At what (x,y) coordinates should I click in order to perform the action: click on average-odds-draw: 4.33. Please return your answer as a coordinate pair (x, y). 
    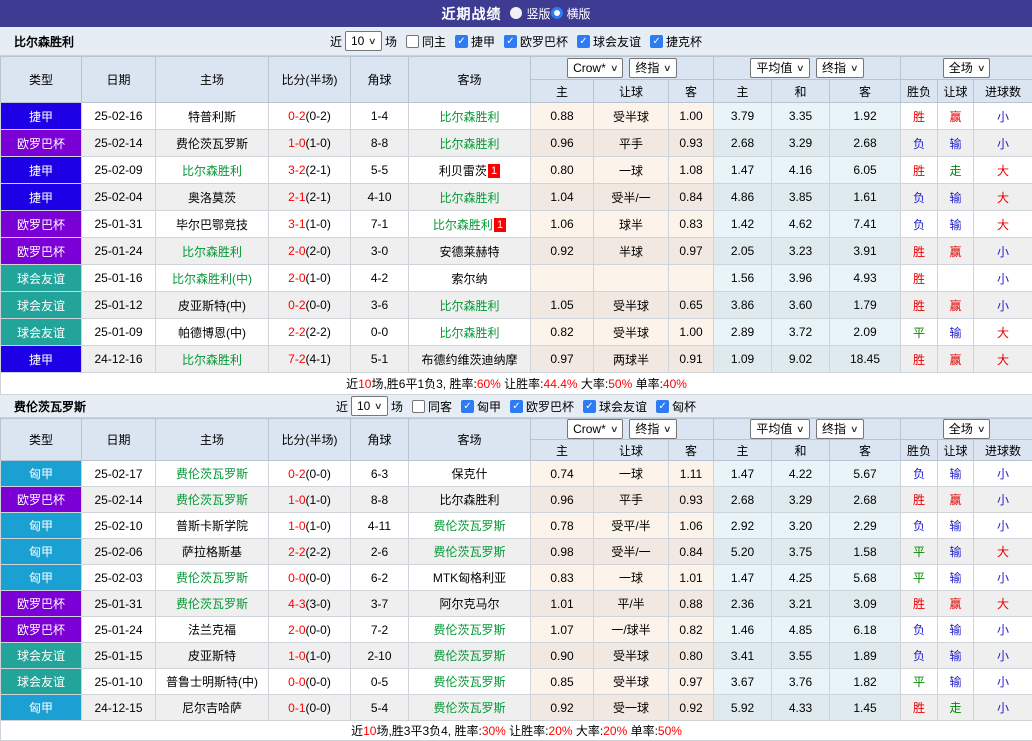
    Looking at the image, I should click on (801, 708).